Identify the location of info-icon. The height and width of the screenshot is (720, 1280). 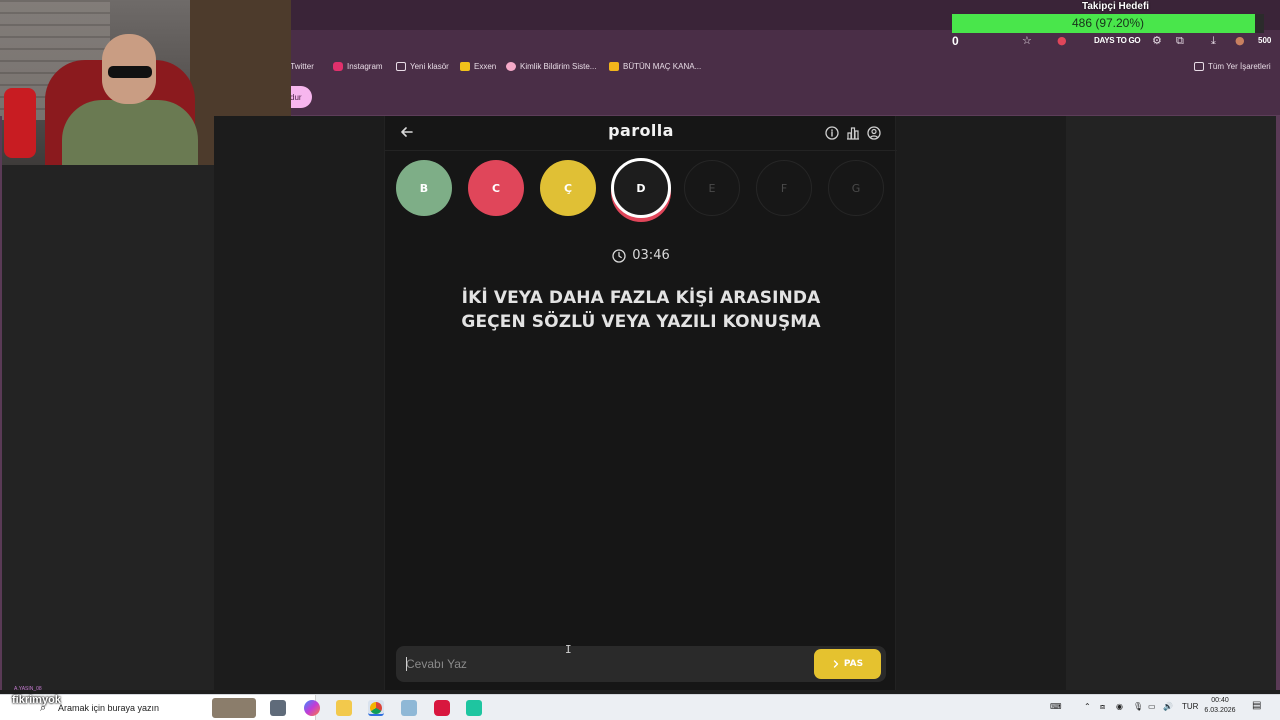
(832, 132).